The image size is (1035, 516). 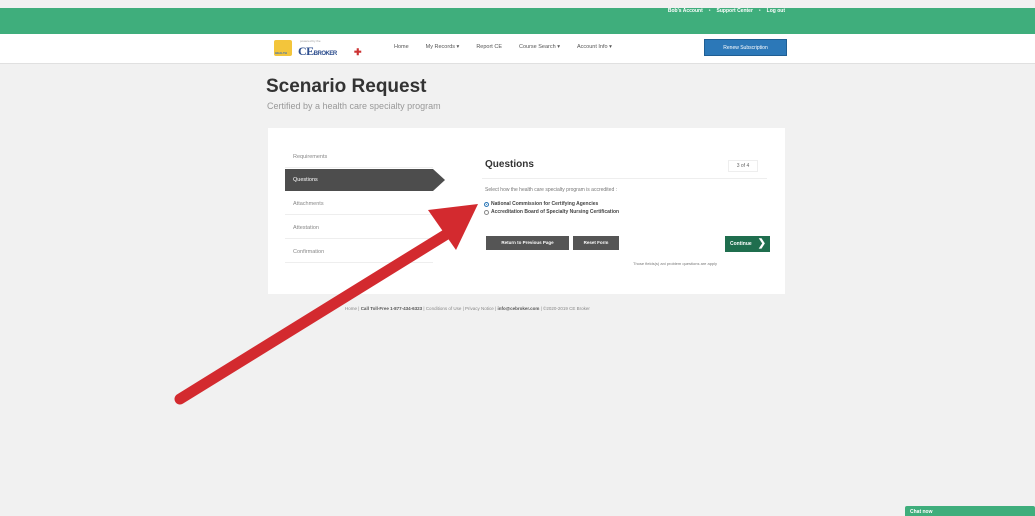 What do you see at coordinates (921, 512) in the screenshot?
I see `chat-label: Chat now` at bounding box center [921, 512].